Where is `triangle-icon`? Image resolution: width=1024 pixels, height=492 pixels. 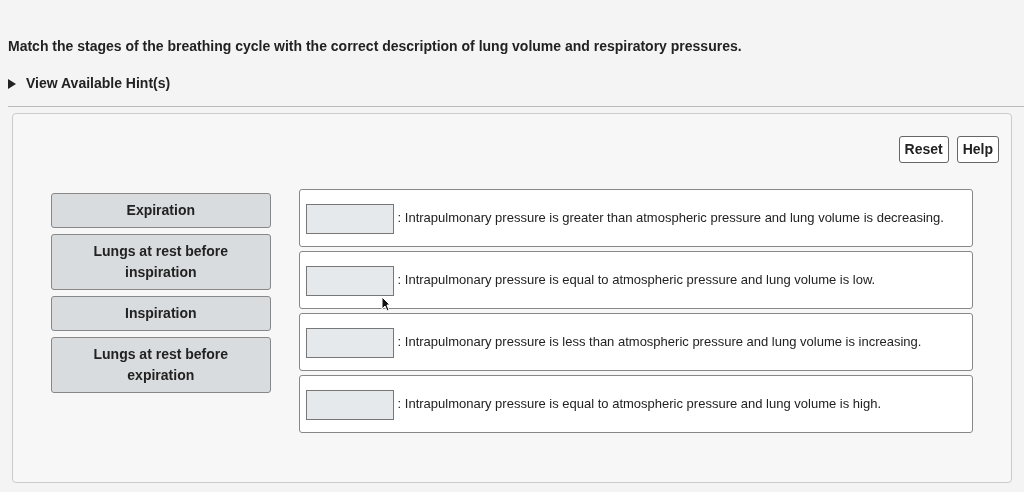
triangle-icon is located at coordinates (12, 83).